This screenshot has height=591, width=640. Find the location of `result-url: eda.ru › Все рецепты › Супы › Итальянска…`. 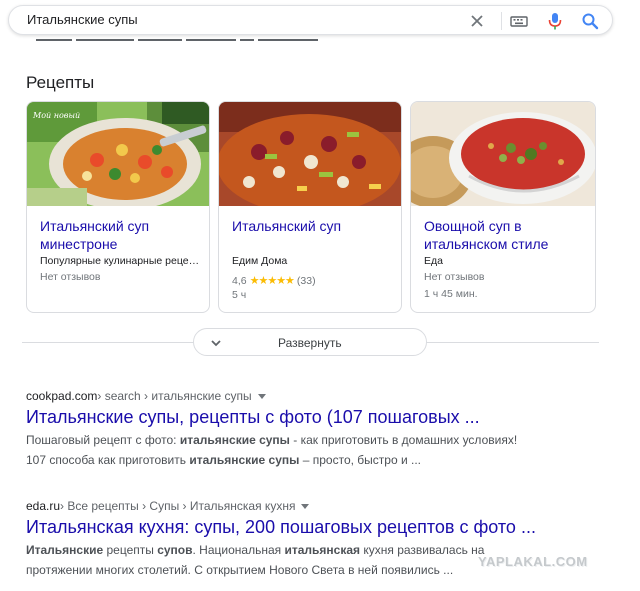

result-url: eda.ru › Все рецепты › Супы › Итальянска… is located at coordinates (281, 506).